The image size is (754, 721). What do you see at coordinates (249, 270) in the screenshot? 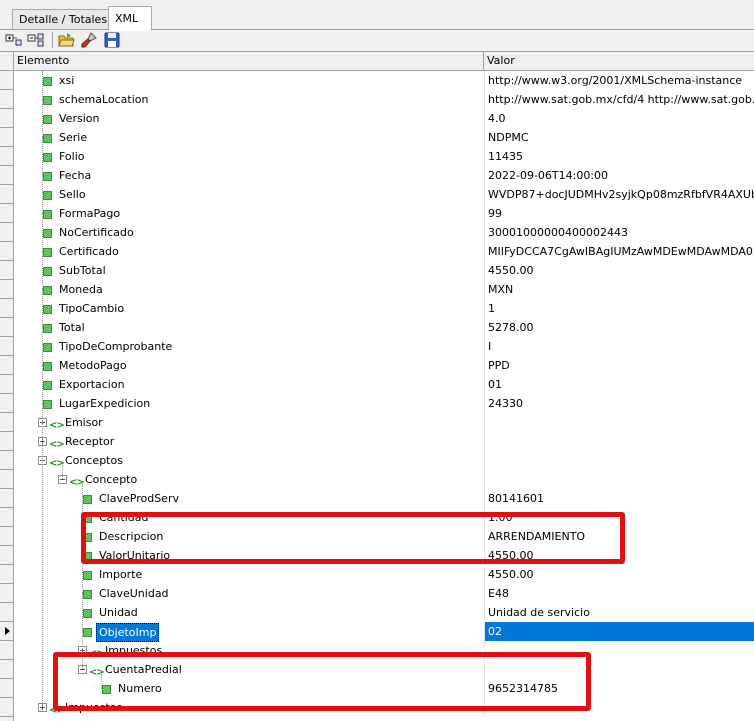
I see `element-cell: SubTotal` at bounding box center [249, 270].